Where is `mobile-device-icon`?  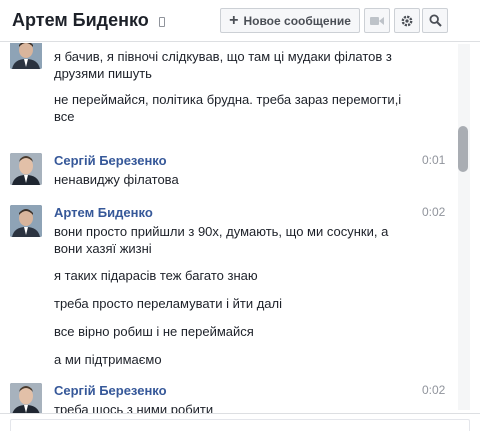
mobile-device-icon is located at coordinates (161, 21).